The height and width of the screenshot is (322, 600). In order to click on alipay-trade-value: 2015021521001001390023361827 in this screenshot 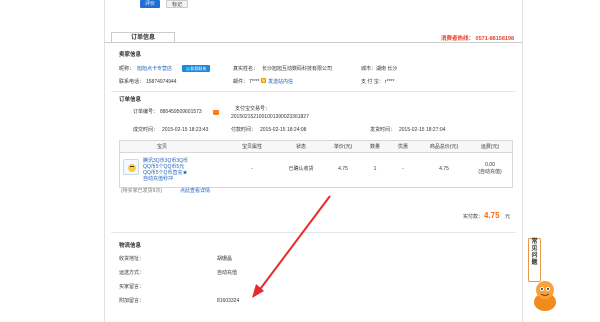, I will do `click(270, 117)`.